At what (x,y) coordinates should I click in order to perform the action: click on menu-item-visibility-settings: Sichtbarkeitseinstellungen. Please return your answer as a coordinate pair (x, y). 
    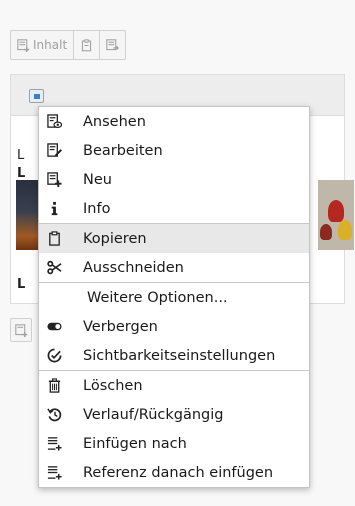
    Looking at the image, I should click on (174, 355).